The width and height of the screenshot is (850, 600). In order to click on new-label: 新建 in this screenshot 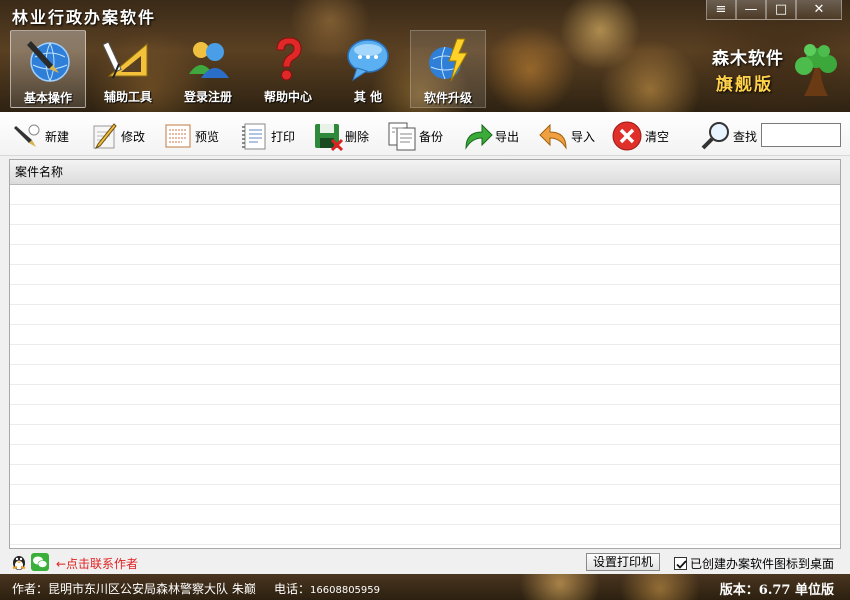, I will do `click(57, 136)`.